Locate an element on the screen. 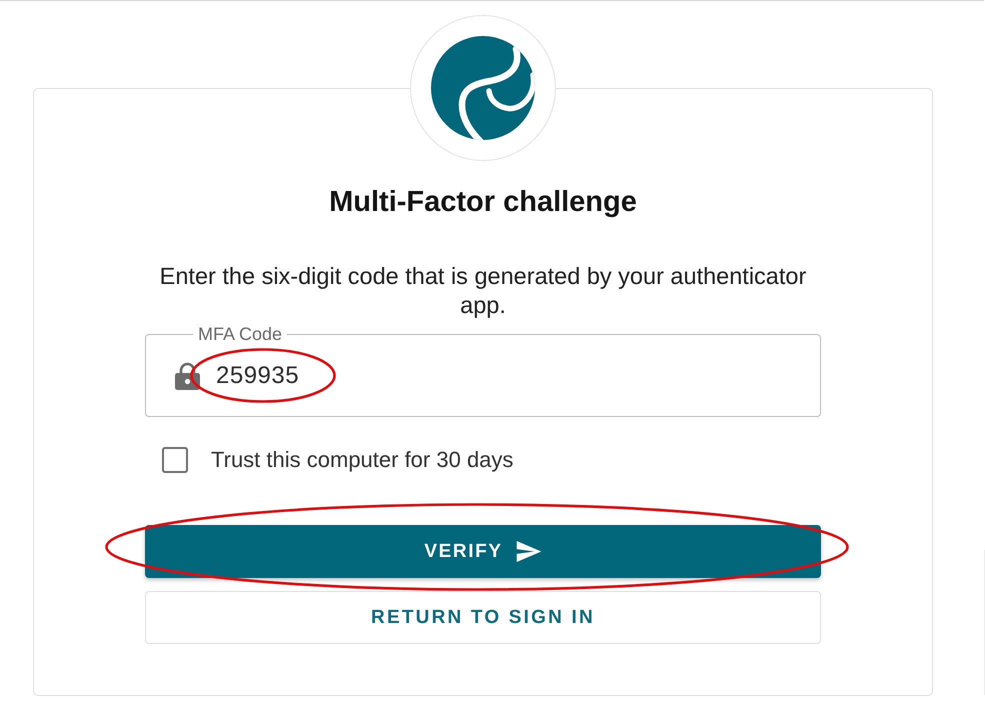 Image resolution: width=985 pixels, height=727 pixels. trust-checkbox is located at coordinates (175, 460).